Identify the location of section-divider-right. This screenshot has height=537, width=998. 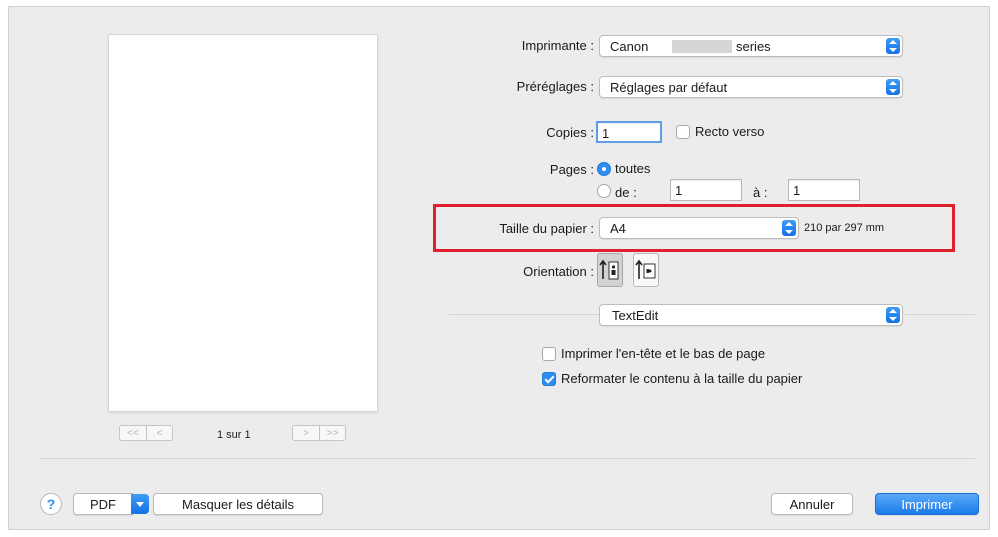
(940, 314).